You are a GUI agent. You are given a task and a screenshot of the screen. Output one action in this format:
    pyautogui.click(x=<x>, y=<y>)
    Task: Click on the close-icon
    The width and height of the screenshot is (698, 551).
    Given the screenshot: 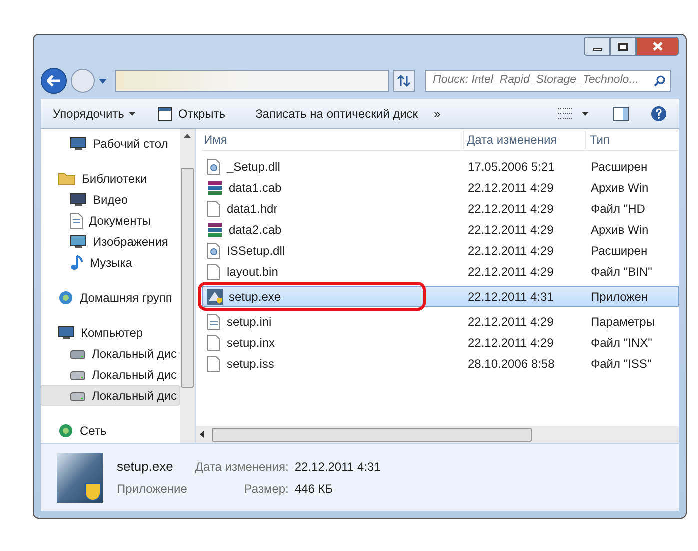 What is the action you would take?
    pyautogui.click(x=657, y=46)
    